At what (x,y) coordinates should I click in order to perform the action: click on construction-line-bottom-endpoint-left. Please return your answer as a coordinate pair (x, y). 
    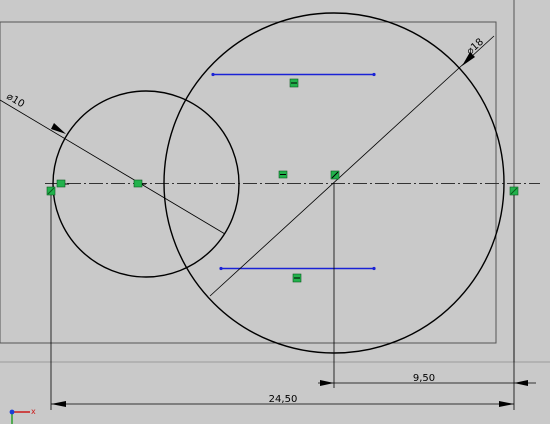
    Looking at the image, I should click on (221, 268).